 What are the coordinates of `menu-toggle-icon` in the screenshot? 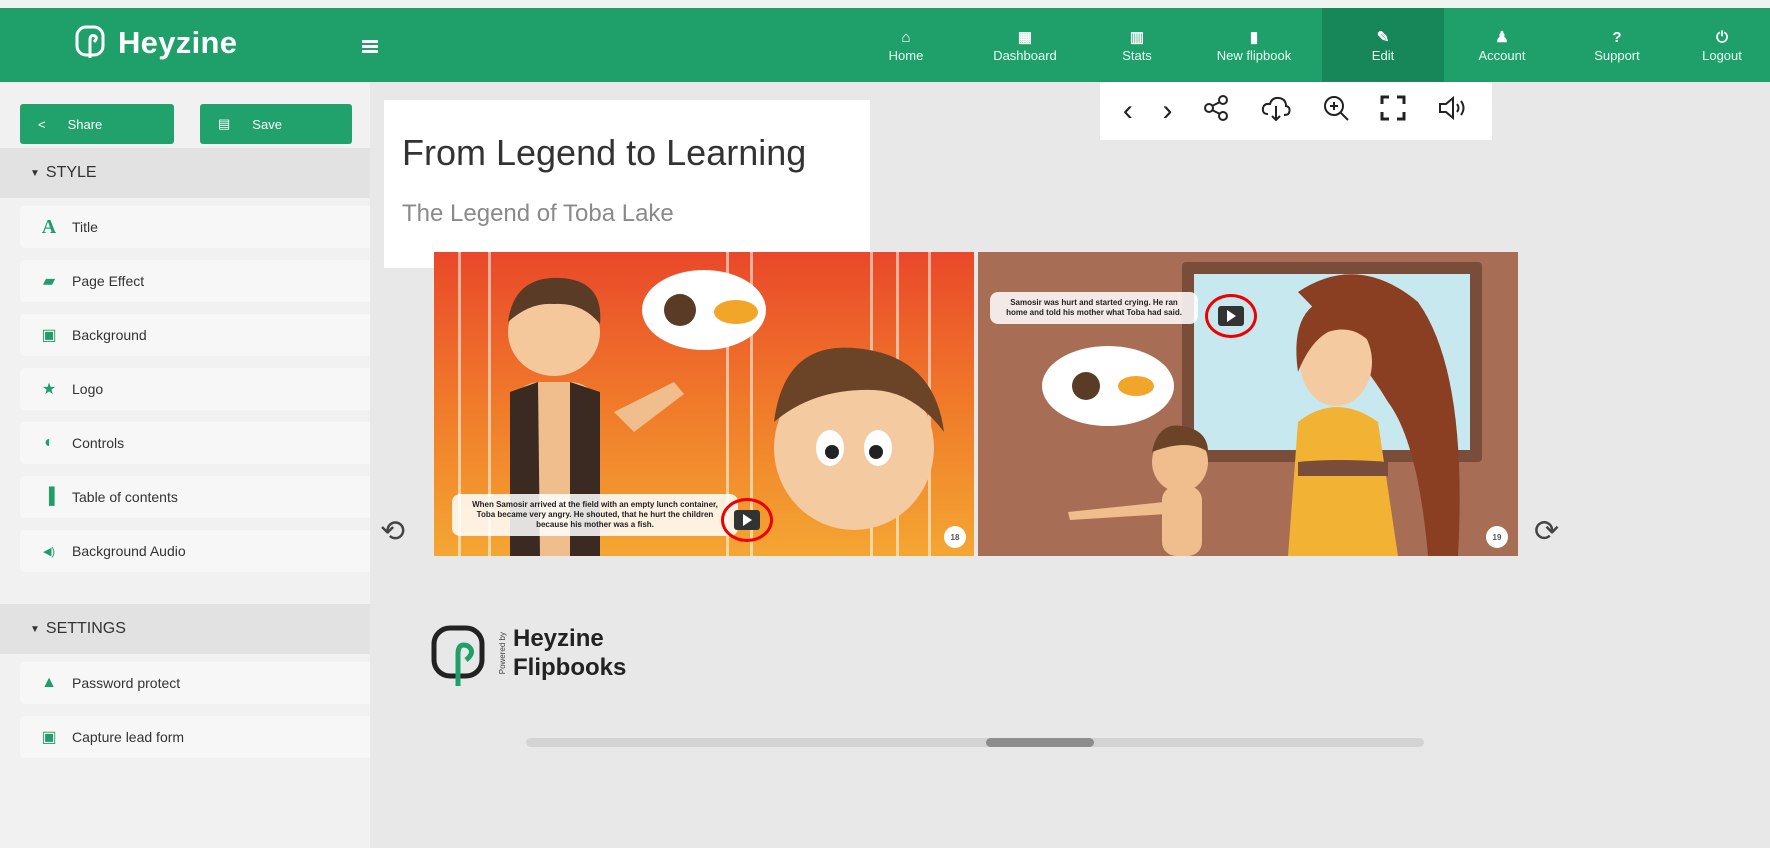 It's located at (370, 47).